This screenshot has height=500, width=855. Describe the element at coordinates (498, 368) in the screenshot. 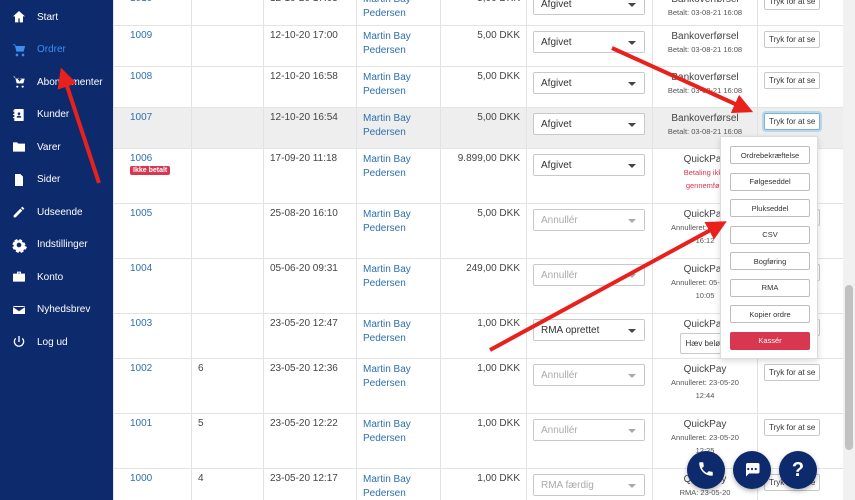

I see `order-amount: 1,00 DKK` at that location.